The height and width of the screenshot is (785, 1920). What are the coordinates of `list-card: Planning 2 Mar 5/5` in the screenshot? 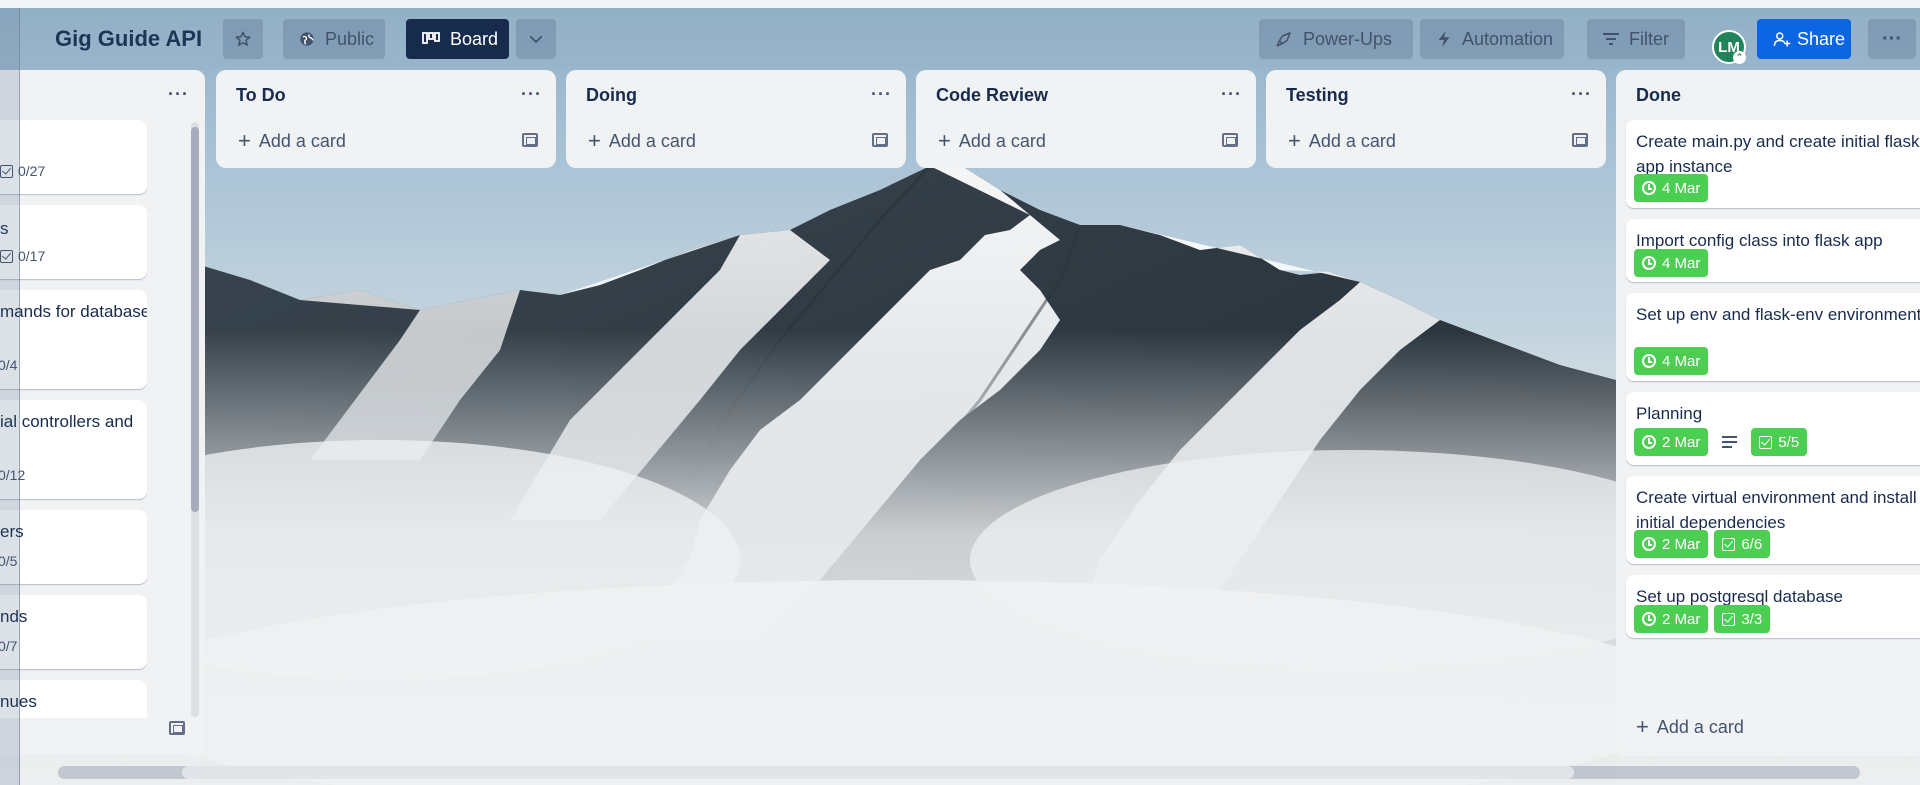 It's located at (1773, 428).